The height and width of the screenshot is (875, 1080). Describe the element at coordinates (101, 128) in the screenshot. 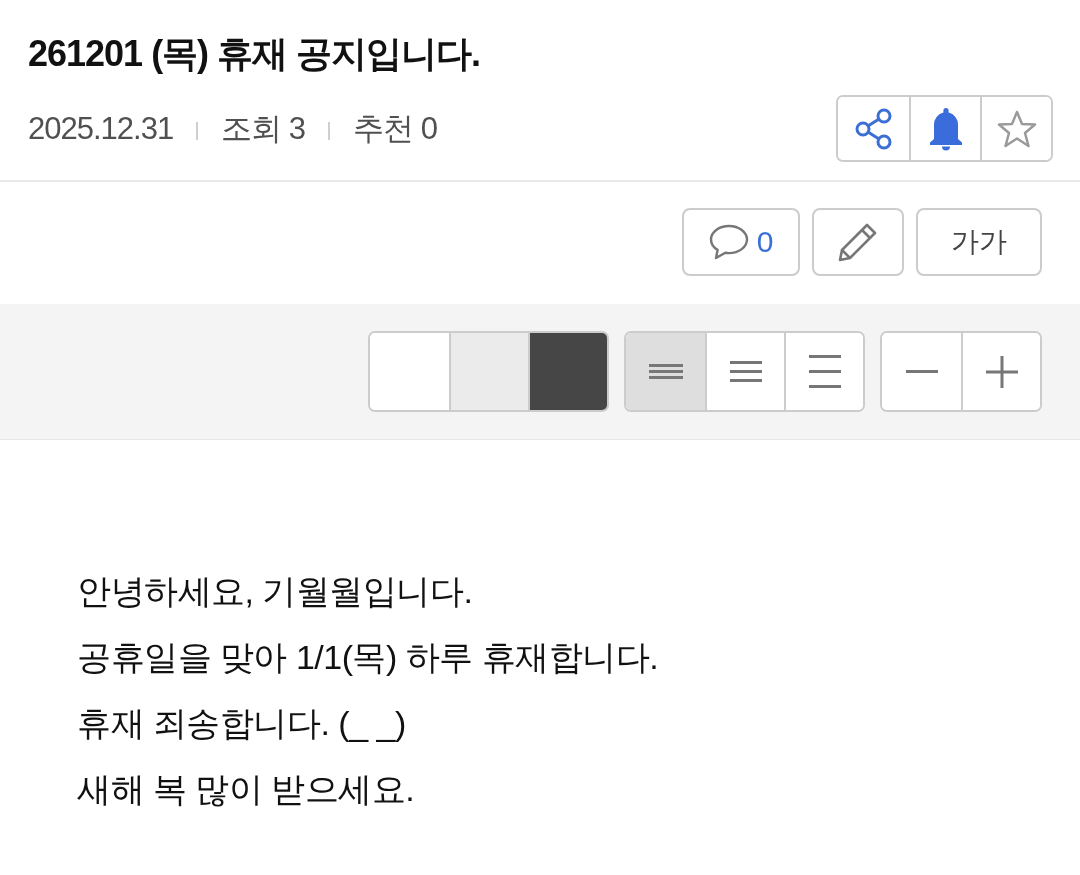

I see `post-date: 2025.12.31` at that location.